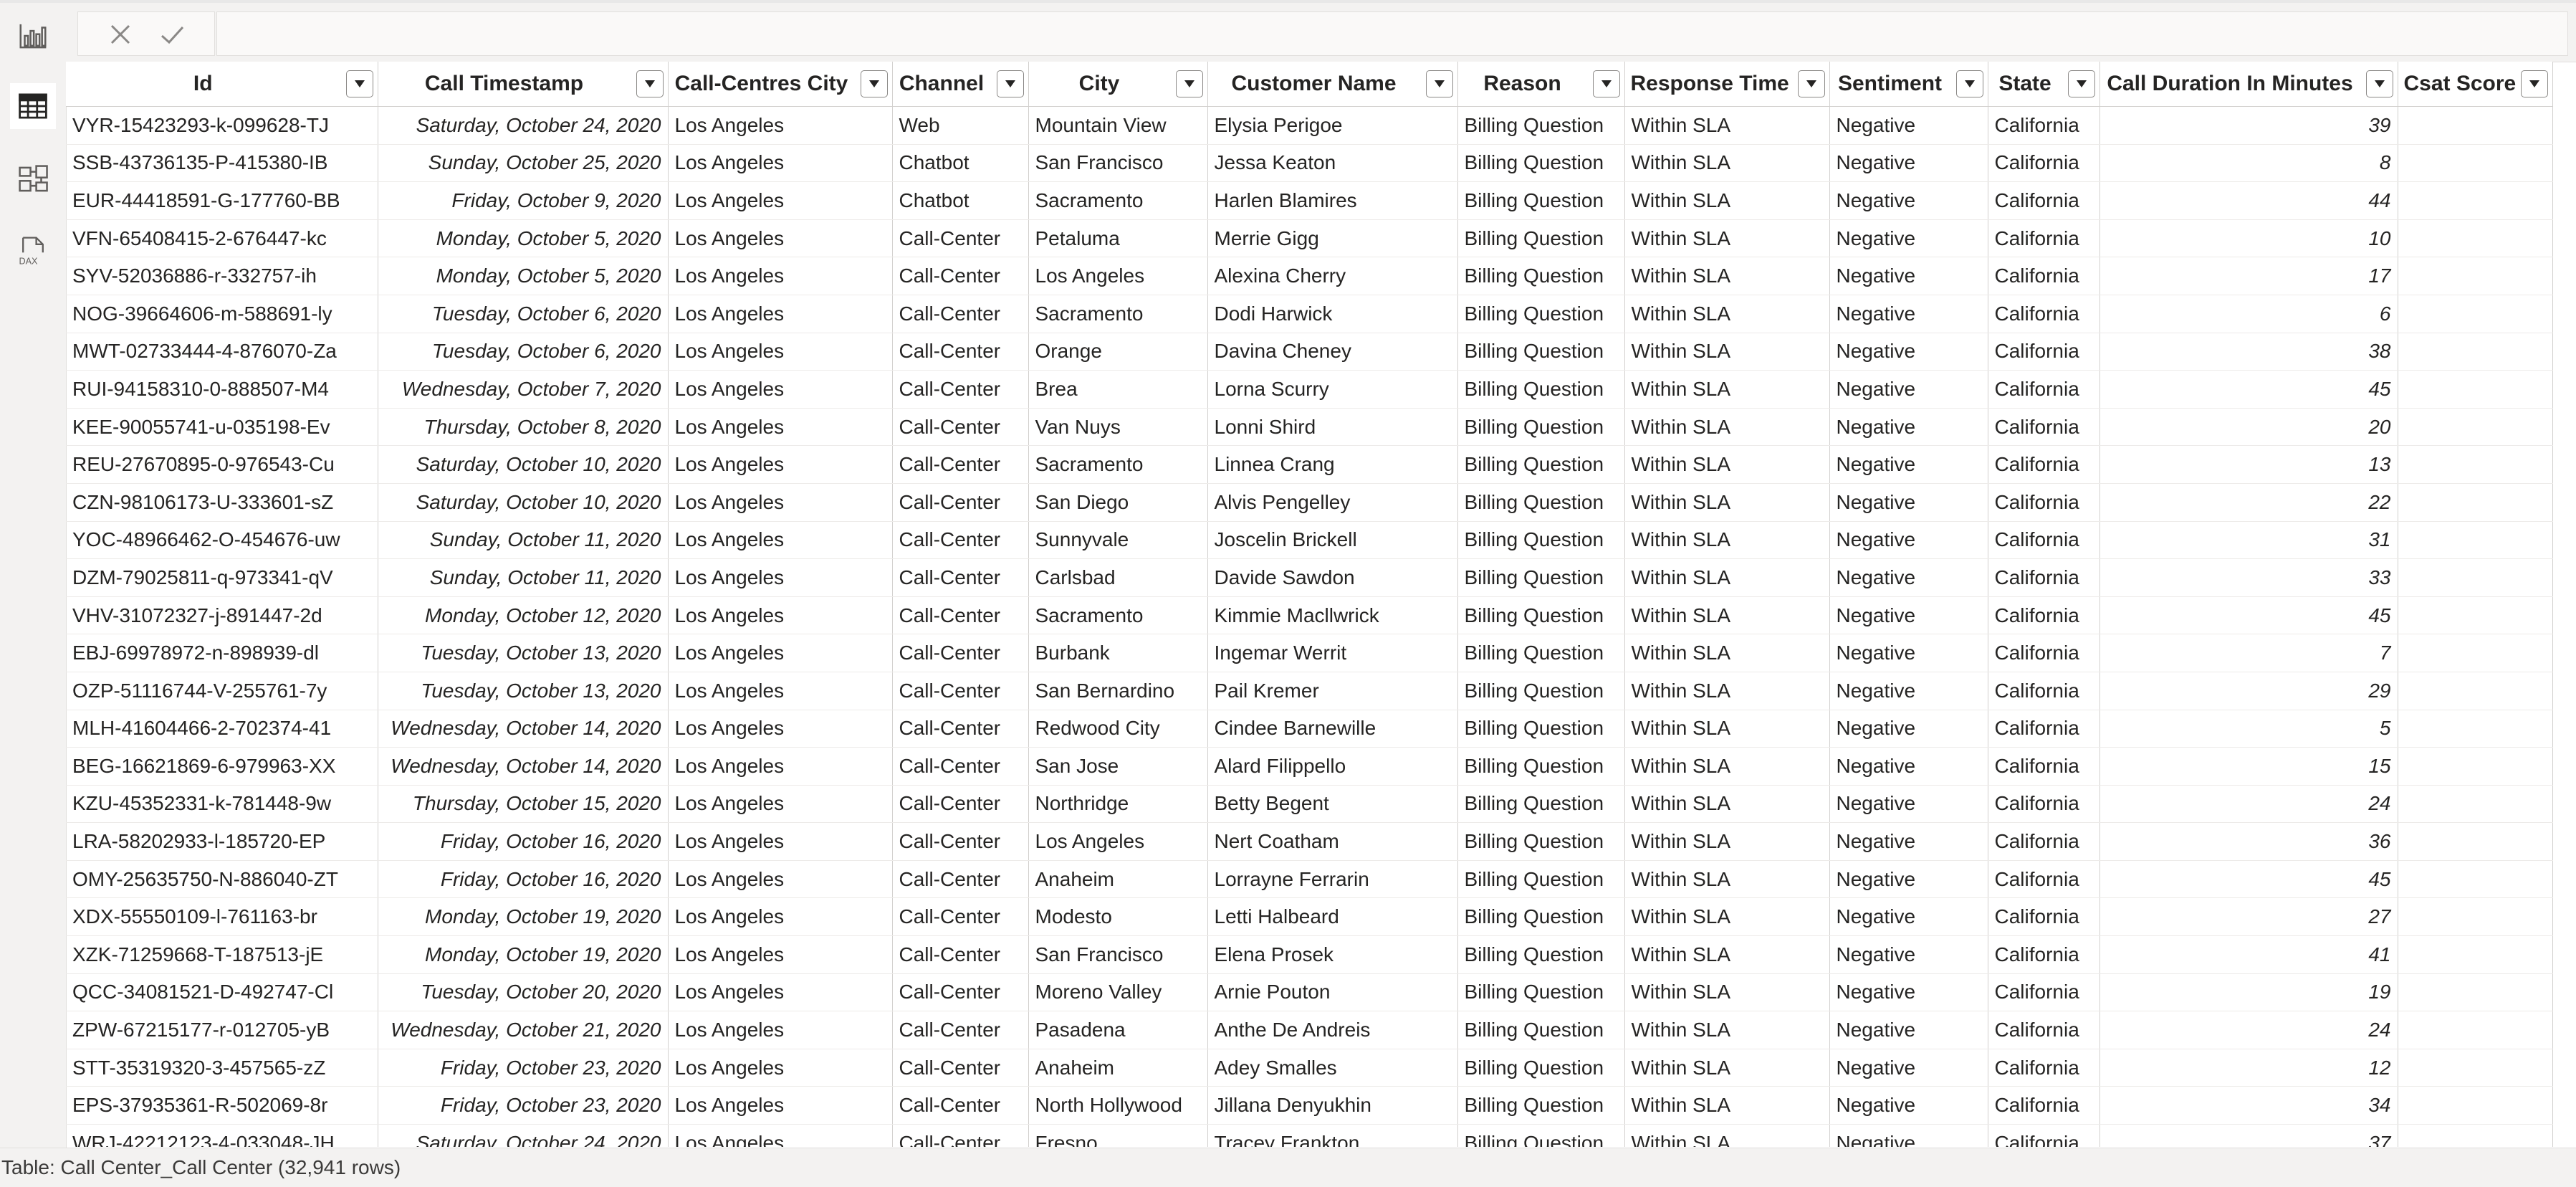  What do you see at coordinates (222, 238) in the screenshot?
I see `table-cell: VFN-65408415-2-676447-kc` at bounding box center [222, 238].